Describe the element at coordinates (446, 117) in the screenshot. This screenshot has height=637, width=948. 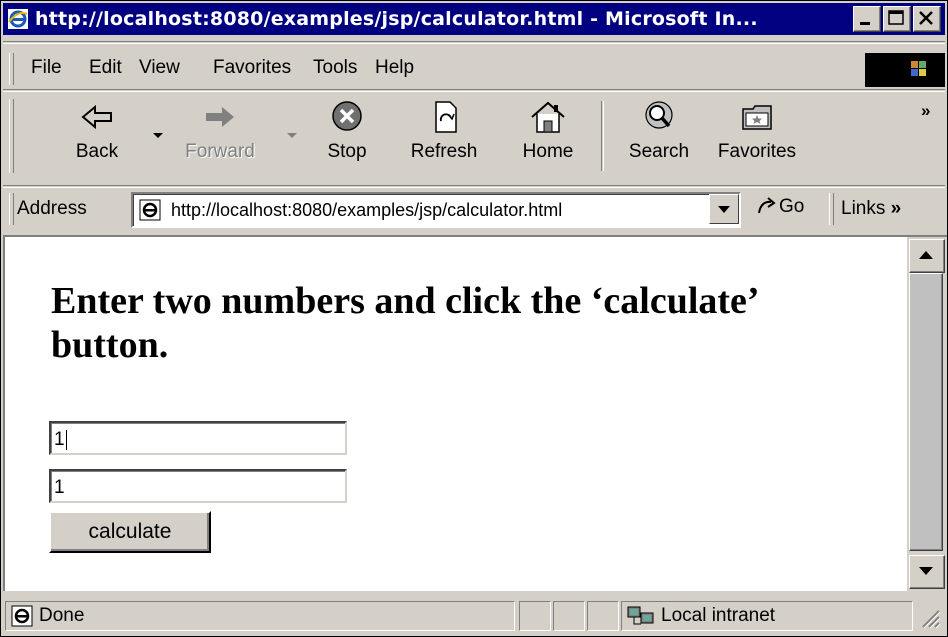
I see `refresh-icon` at that location.